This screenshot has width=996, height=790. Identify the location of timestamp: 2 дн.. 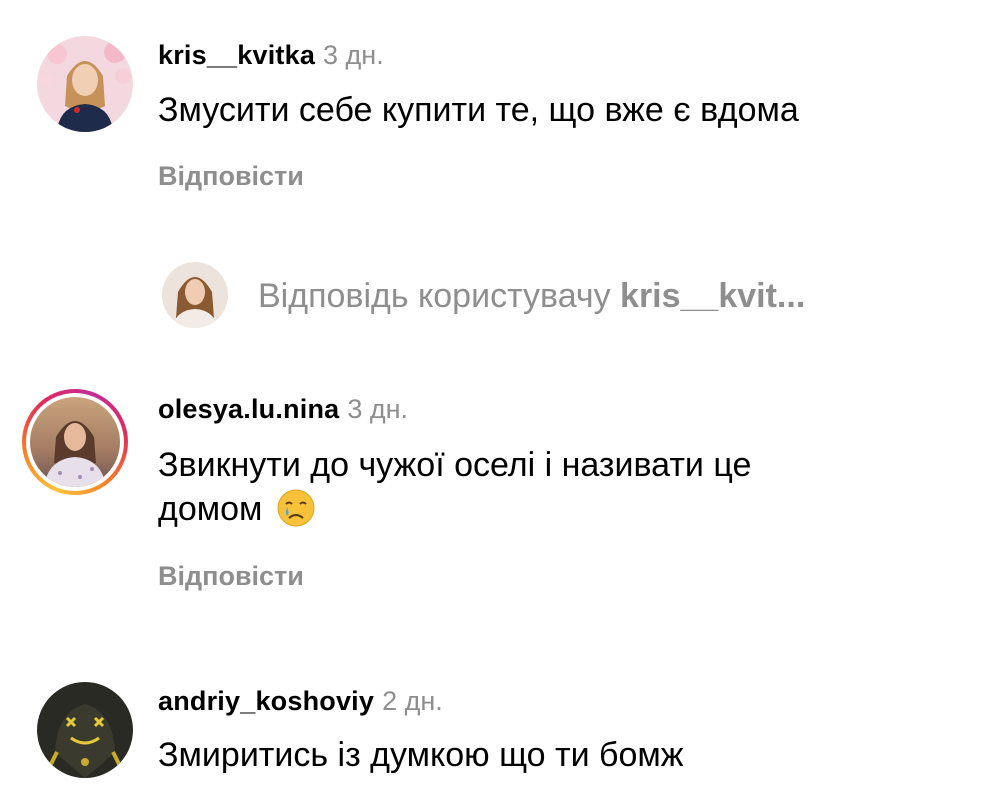
(412, 701).